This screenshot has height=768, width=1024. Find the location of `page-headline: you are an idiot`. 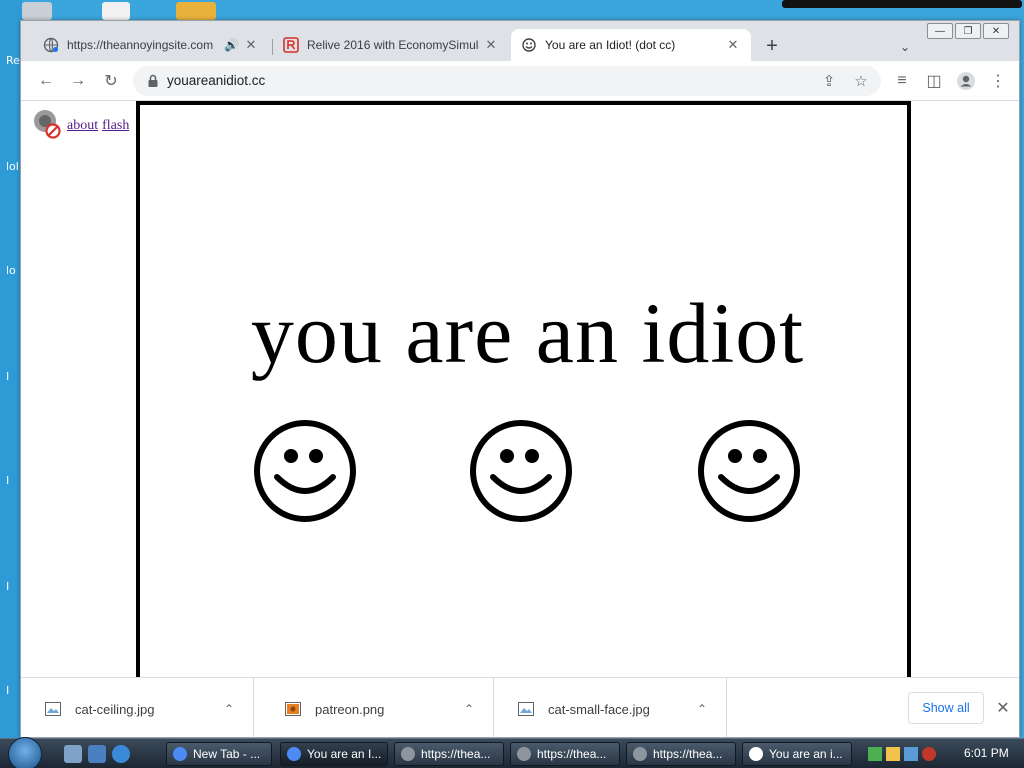

page-headline: you are an idiot is located at coordinates (527, 333).